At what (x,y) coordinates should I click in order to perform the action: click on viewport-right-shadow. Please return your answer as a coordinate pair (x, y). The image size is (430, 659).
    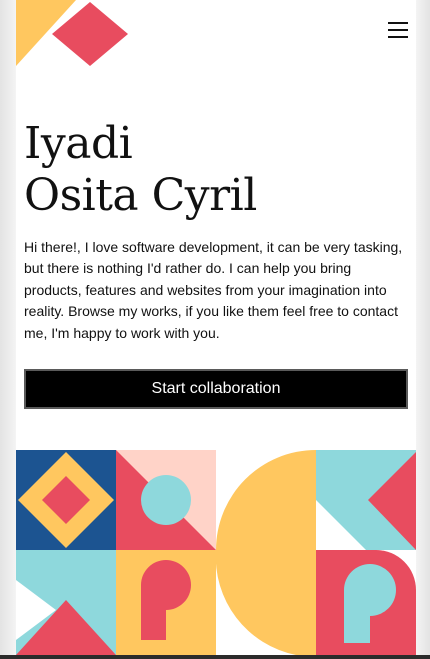
    Looking at the image, I should click on (423, 329).